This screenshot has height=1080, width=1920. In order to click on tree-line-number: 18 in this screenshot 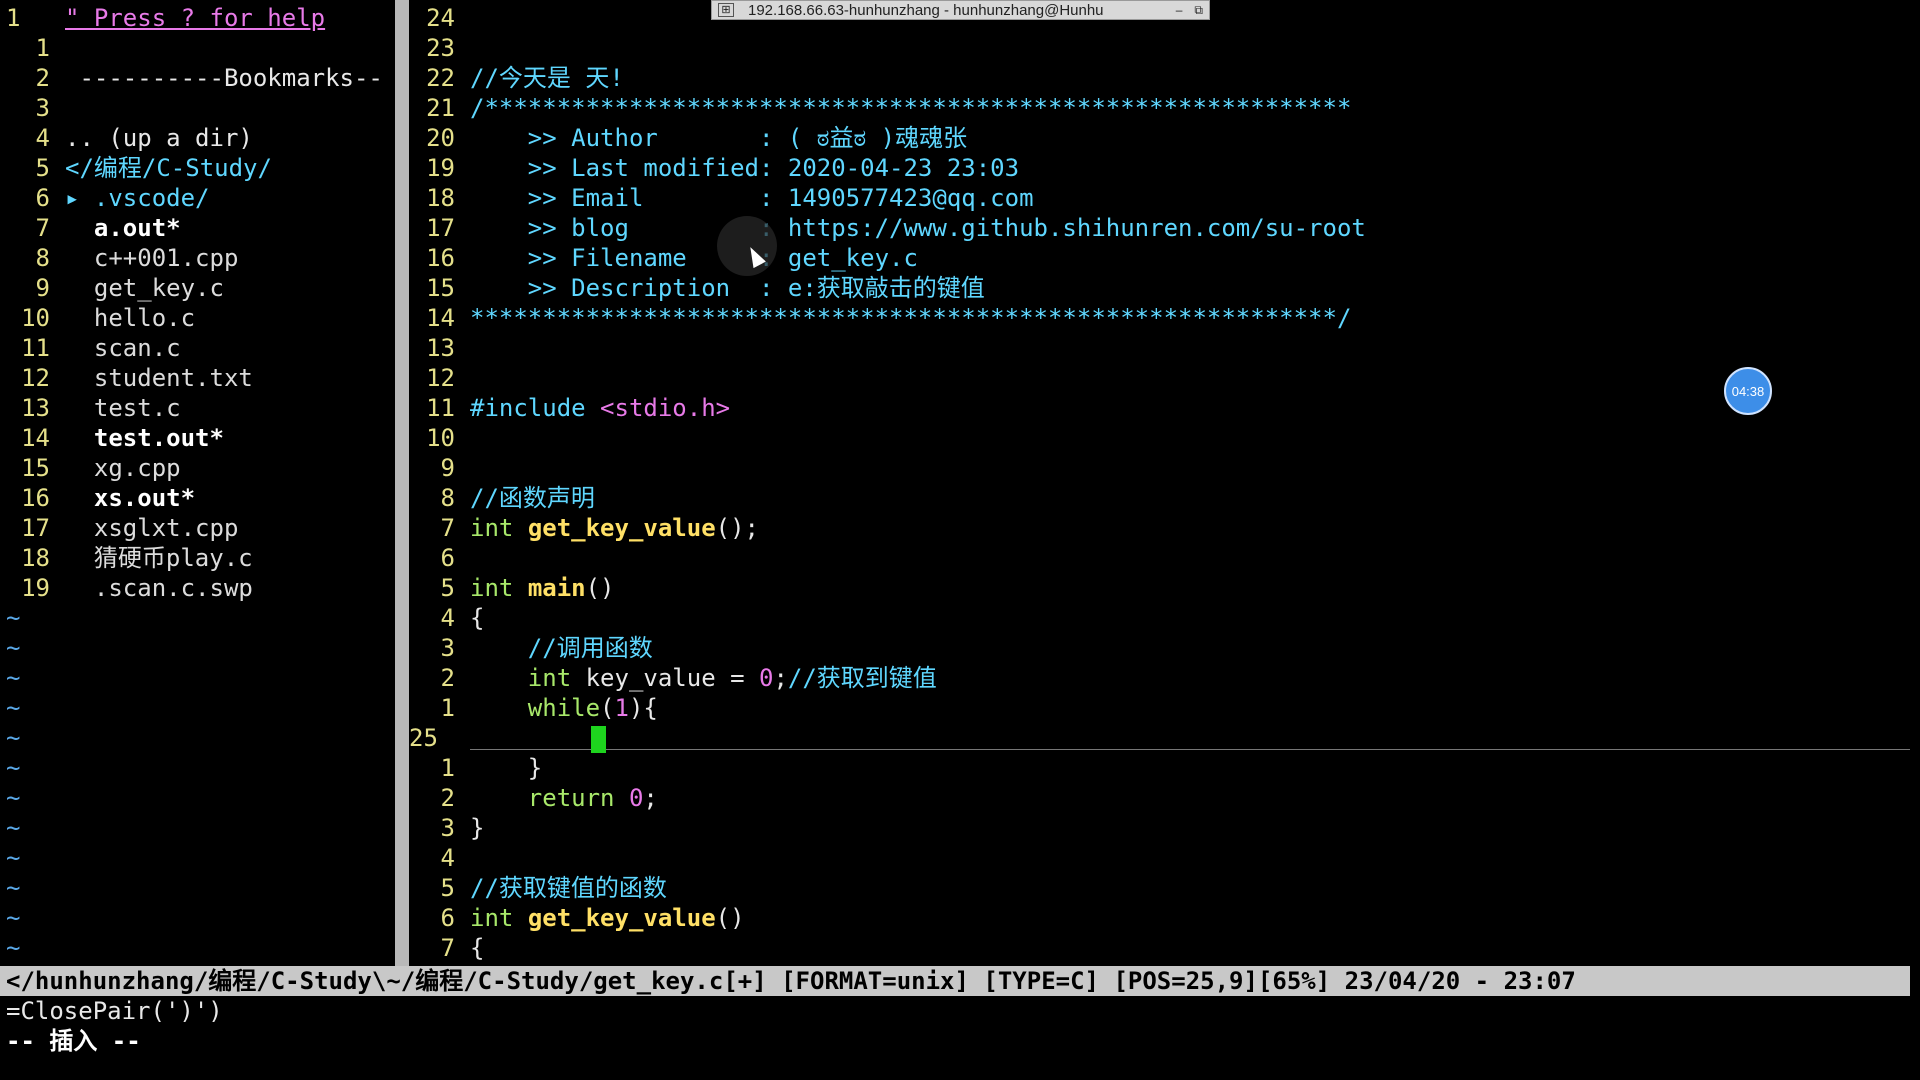, I will do `click(35, 558)`.